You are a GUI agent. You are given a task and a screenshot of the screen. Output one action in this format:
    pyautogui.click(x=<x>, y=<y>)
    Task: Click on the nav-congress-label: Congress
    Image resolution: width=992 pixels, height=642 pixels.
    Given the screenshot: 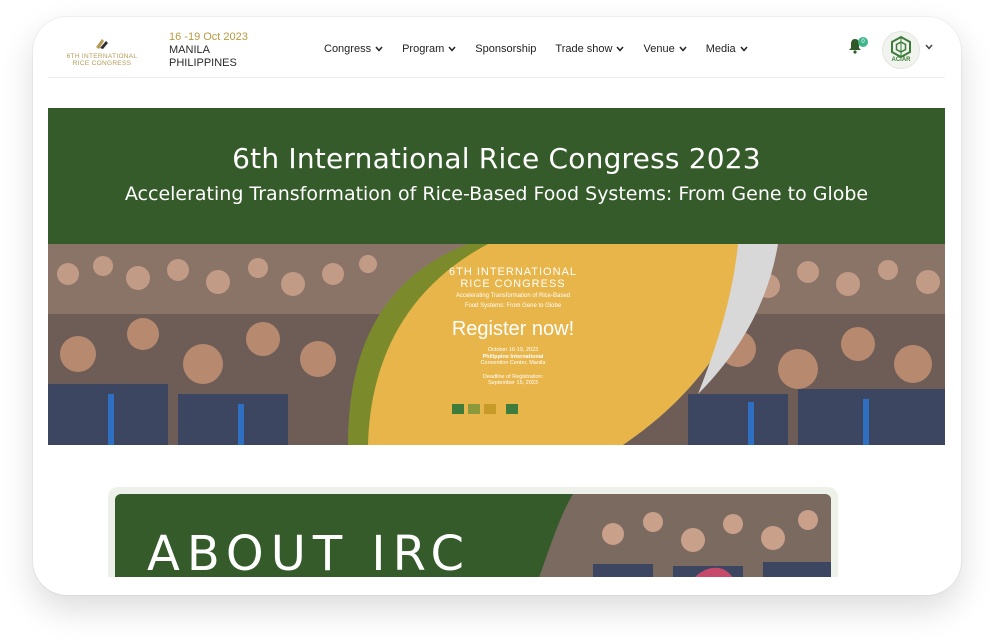 What is the action you would take?
    pyautogui.click(x=348, y=49)
    